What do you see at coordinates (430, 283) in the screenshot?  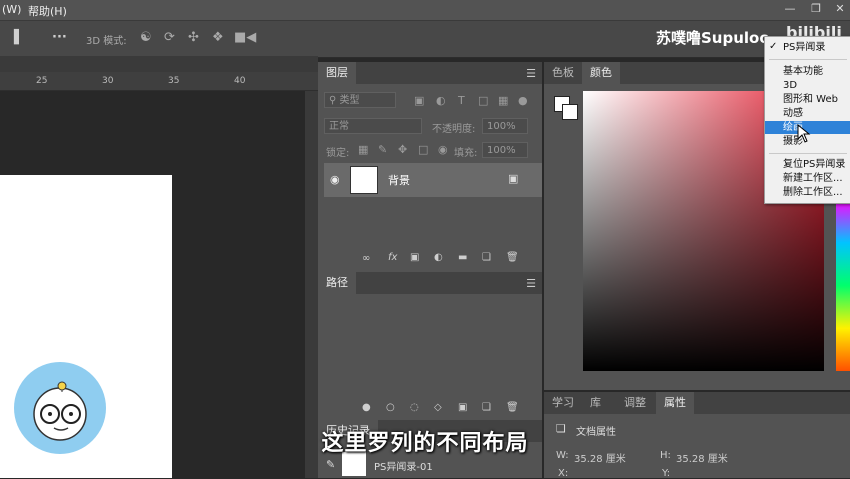 I see `paths-panel-header: 路径 ☰` at bounding box center [430, 283].